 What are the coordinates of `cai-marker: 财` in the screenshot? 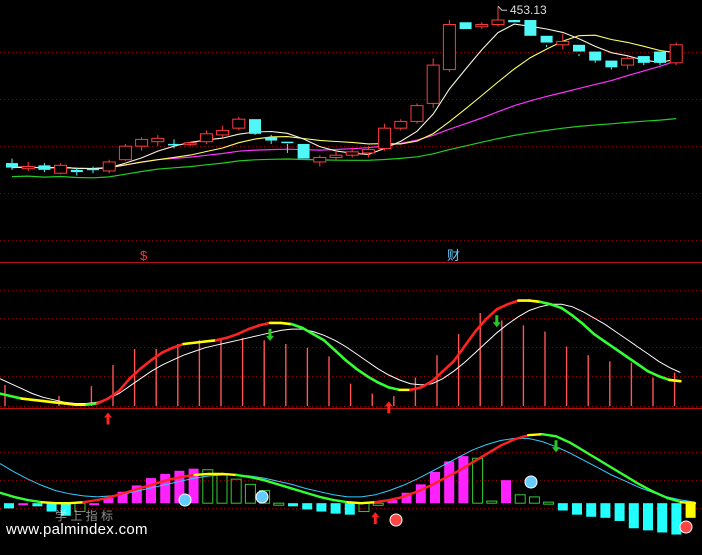 It's located at (453, 255).